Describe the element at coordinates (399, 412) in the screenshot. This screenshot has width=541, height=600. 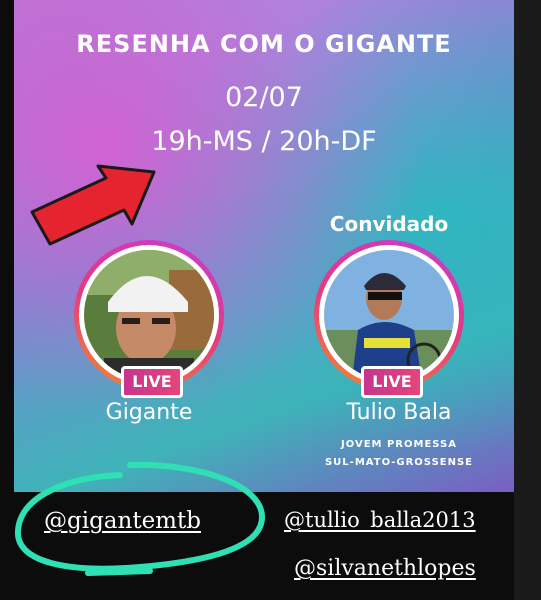
I see `guest-name: Tulio Bala` at that location.